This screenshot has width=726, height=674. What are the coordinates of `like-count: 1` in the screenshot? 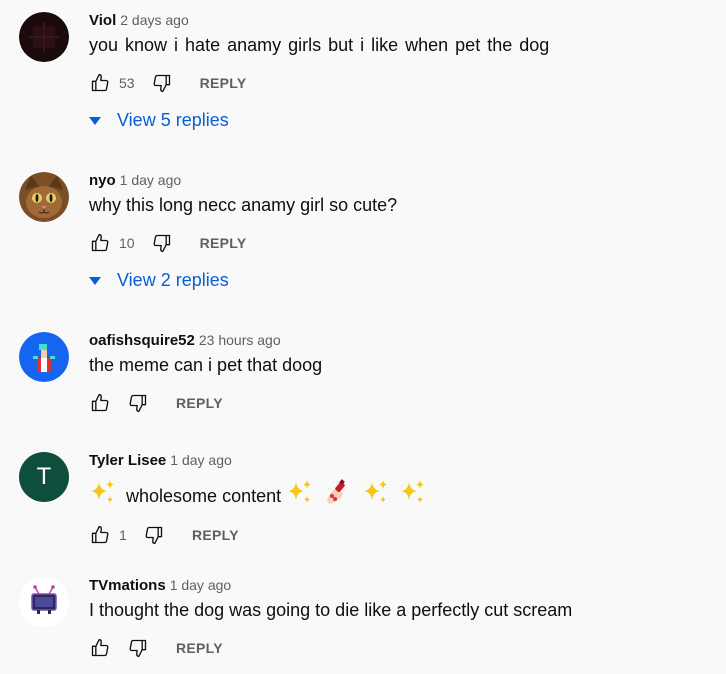 It's located at (123, 535).